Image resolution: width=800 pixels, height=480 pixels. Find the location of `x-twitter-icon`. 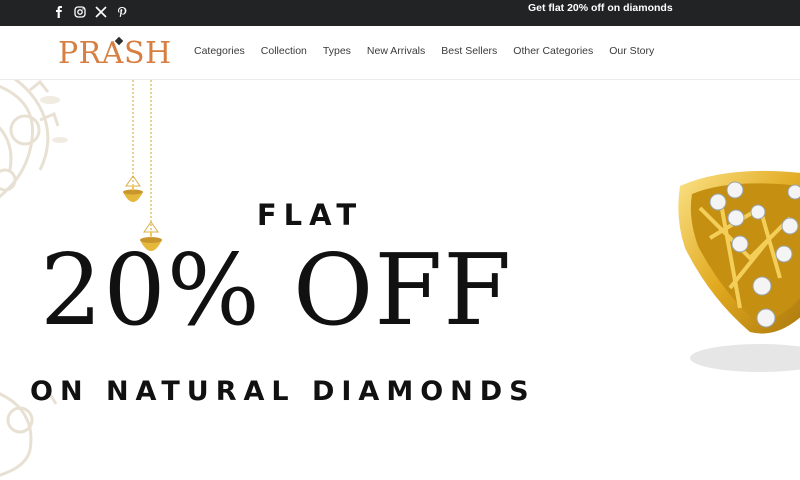

x-twitter-icon is located at coordinates (101, 12).